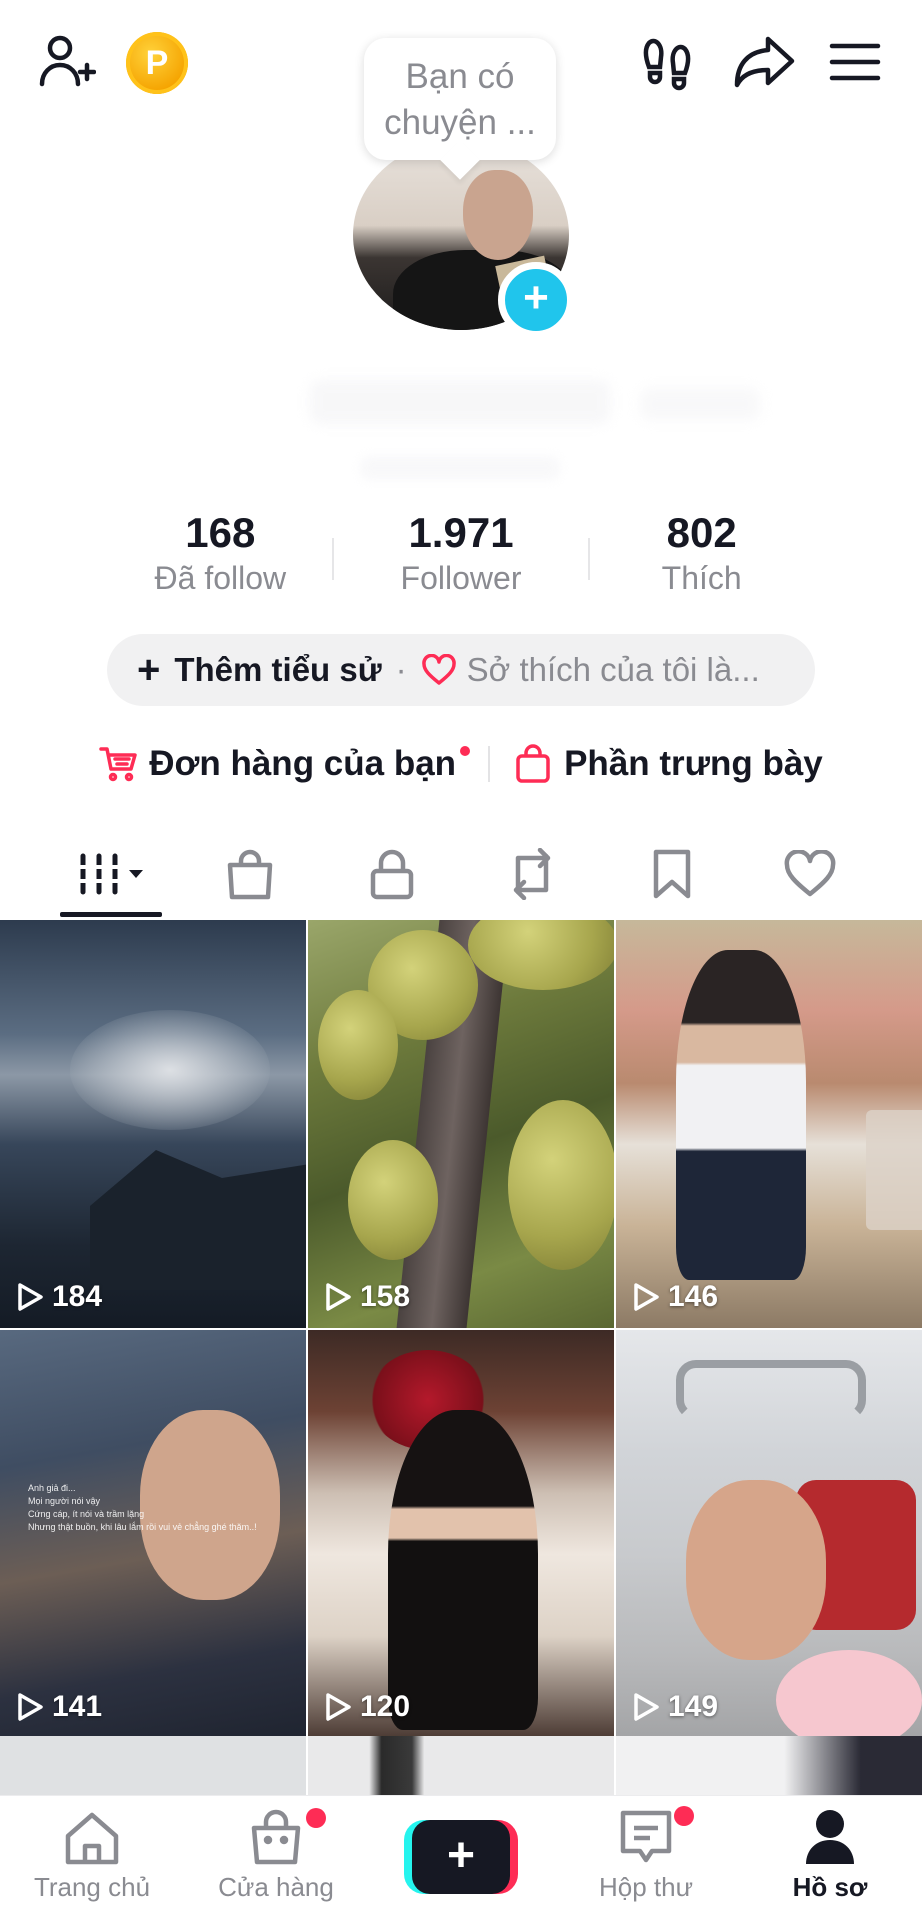 The height and width of the screenshot is (1920, 922). Describe the element at coordinates (77, 1706) in the screenshot. I see `view-count-value: 141` at that location.